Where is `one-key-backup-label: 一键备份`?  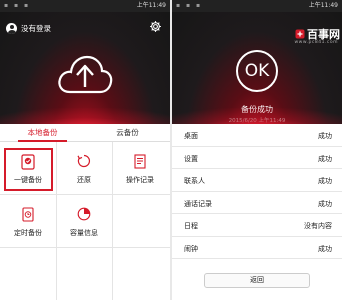
one-key-backup-label: 一键备份 is located at coordinates (28, 180).